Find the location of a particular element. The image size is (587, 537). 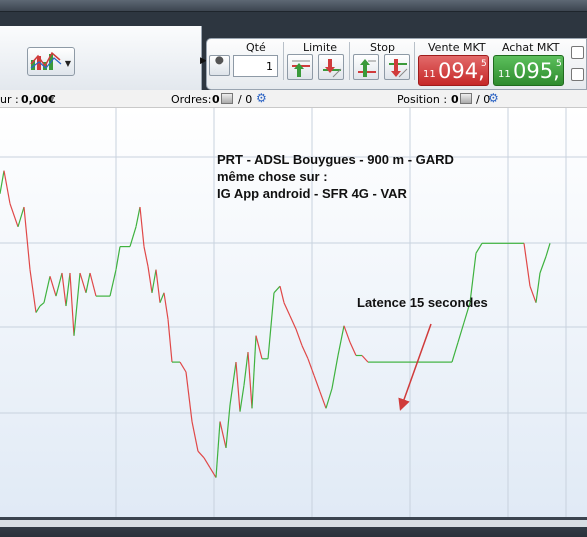

pnl-label: ur : is located at coordinates (9, 99).